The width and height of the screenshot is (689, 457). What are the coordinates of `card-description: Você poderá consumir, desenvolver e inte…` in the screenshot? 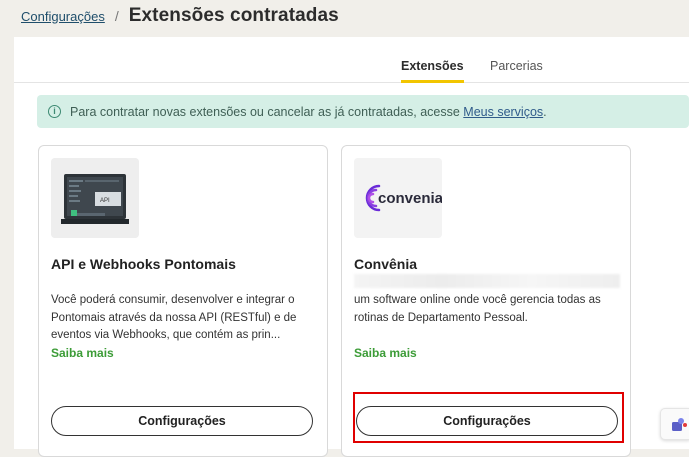 It's located at (174, 317).